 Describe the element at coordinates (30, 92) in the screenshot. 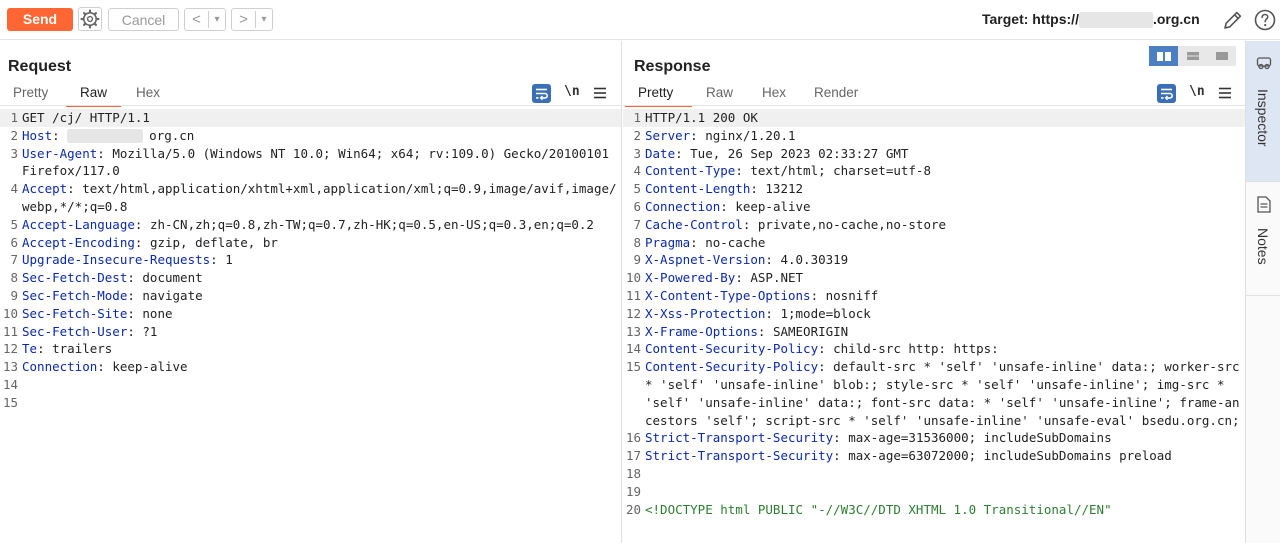

I see `request-tab-pretty: Pretty` at that location.